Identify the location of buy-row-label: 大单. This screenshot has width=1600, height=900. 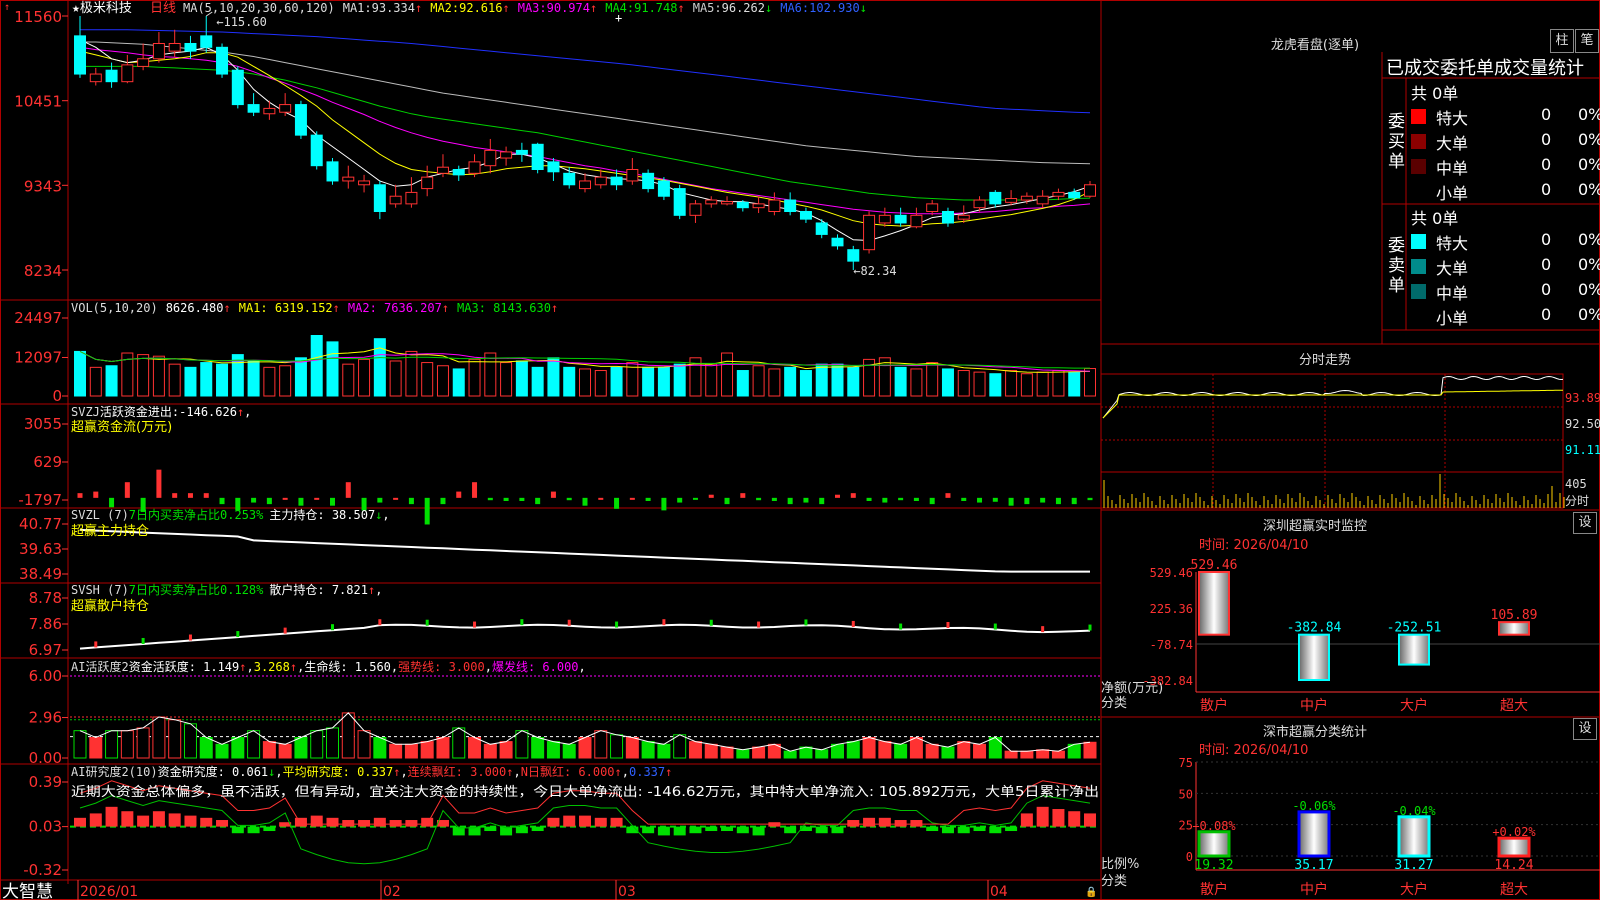
(1452, 143).